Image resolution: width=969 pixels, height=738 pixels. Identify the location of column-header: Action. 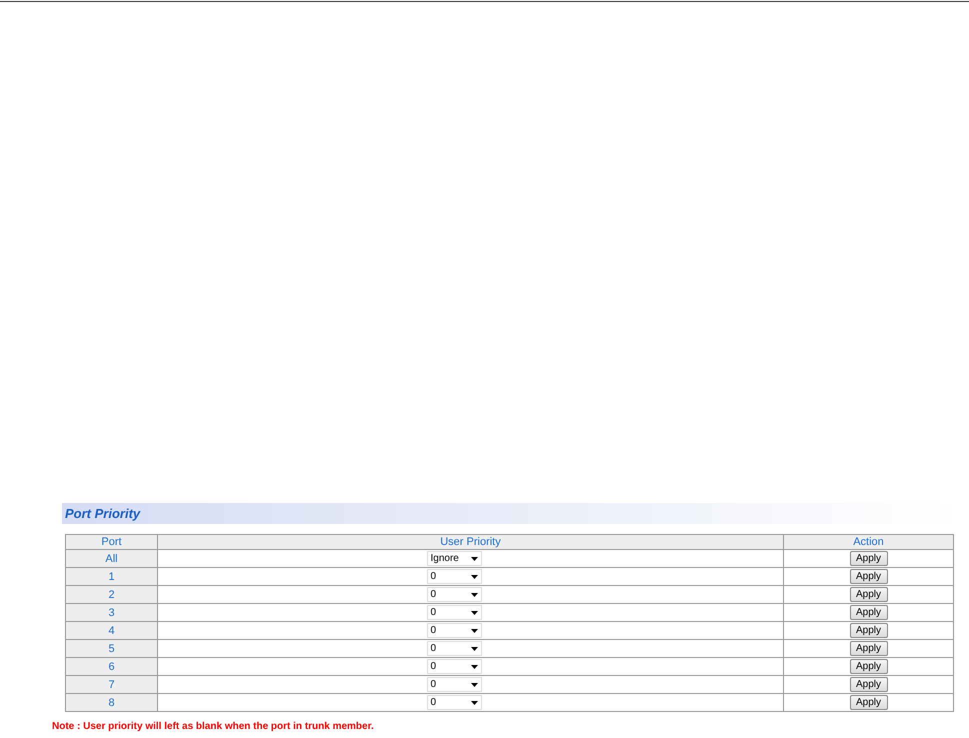
(869, 542).